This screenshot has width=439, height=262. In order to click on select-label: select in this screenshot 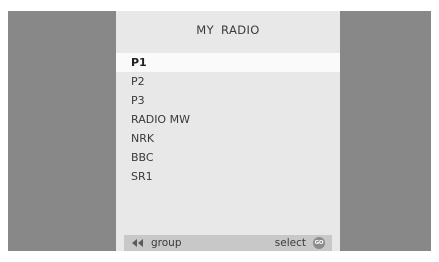, I will do `click(290, 243)`.